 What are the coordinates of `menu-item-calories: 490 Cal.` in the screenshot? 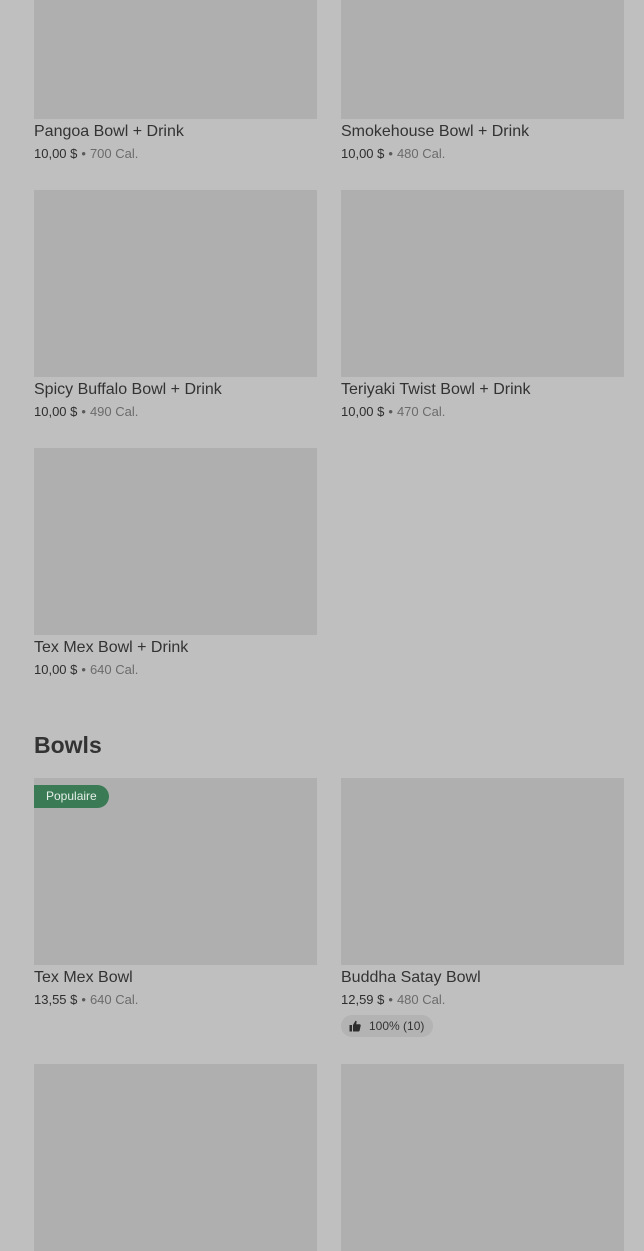 It's located at (114, 411).